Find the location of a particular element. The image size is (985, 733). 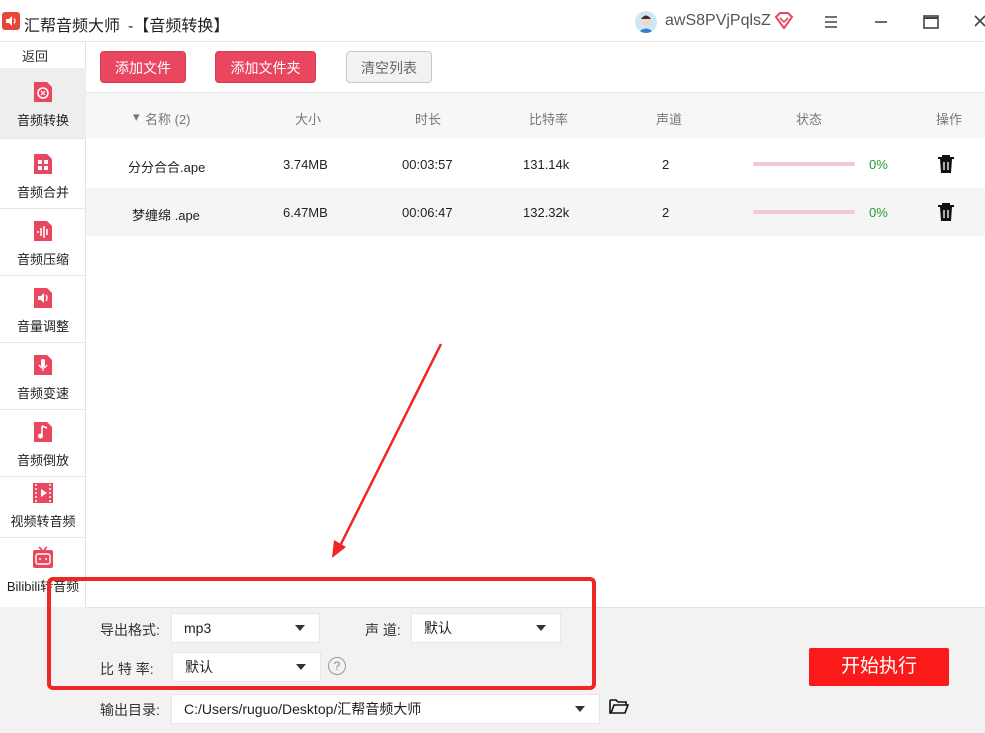

output-dir-value: C:/Users/ruguo/Desktop/汇帮音频大师 is located at coordinates (303, 709).